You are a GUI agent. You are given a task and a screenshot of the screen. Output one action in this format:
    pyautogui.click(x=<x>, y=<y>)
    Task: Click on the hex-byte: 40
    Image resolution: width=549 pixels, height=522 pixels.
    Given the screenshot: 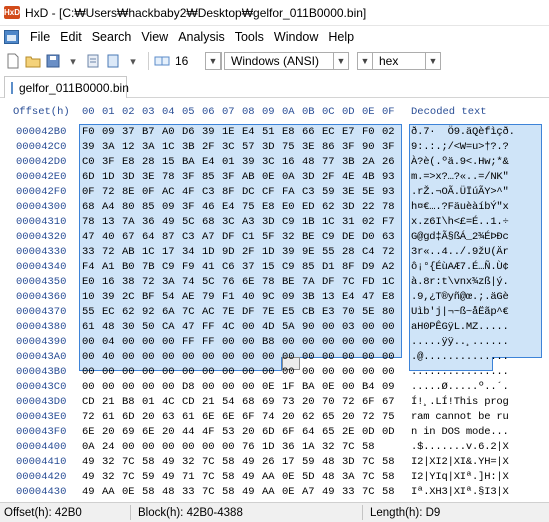 What is the action you would take?
    pyautogui.click(x=110, y=237)
    